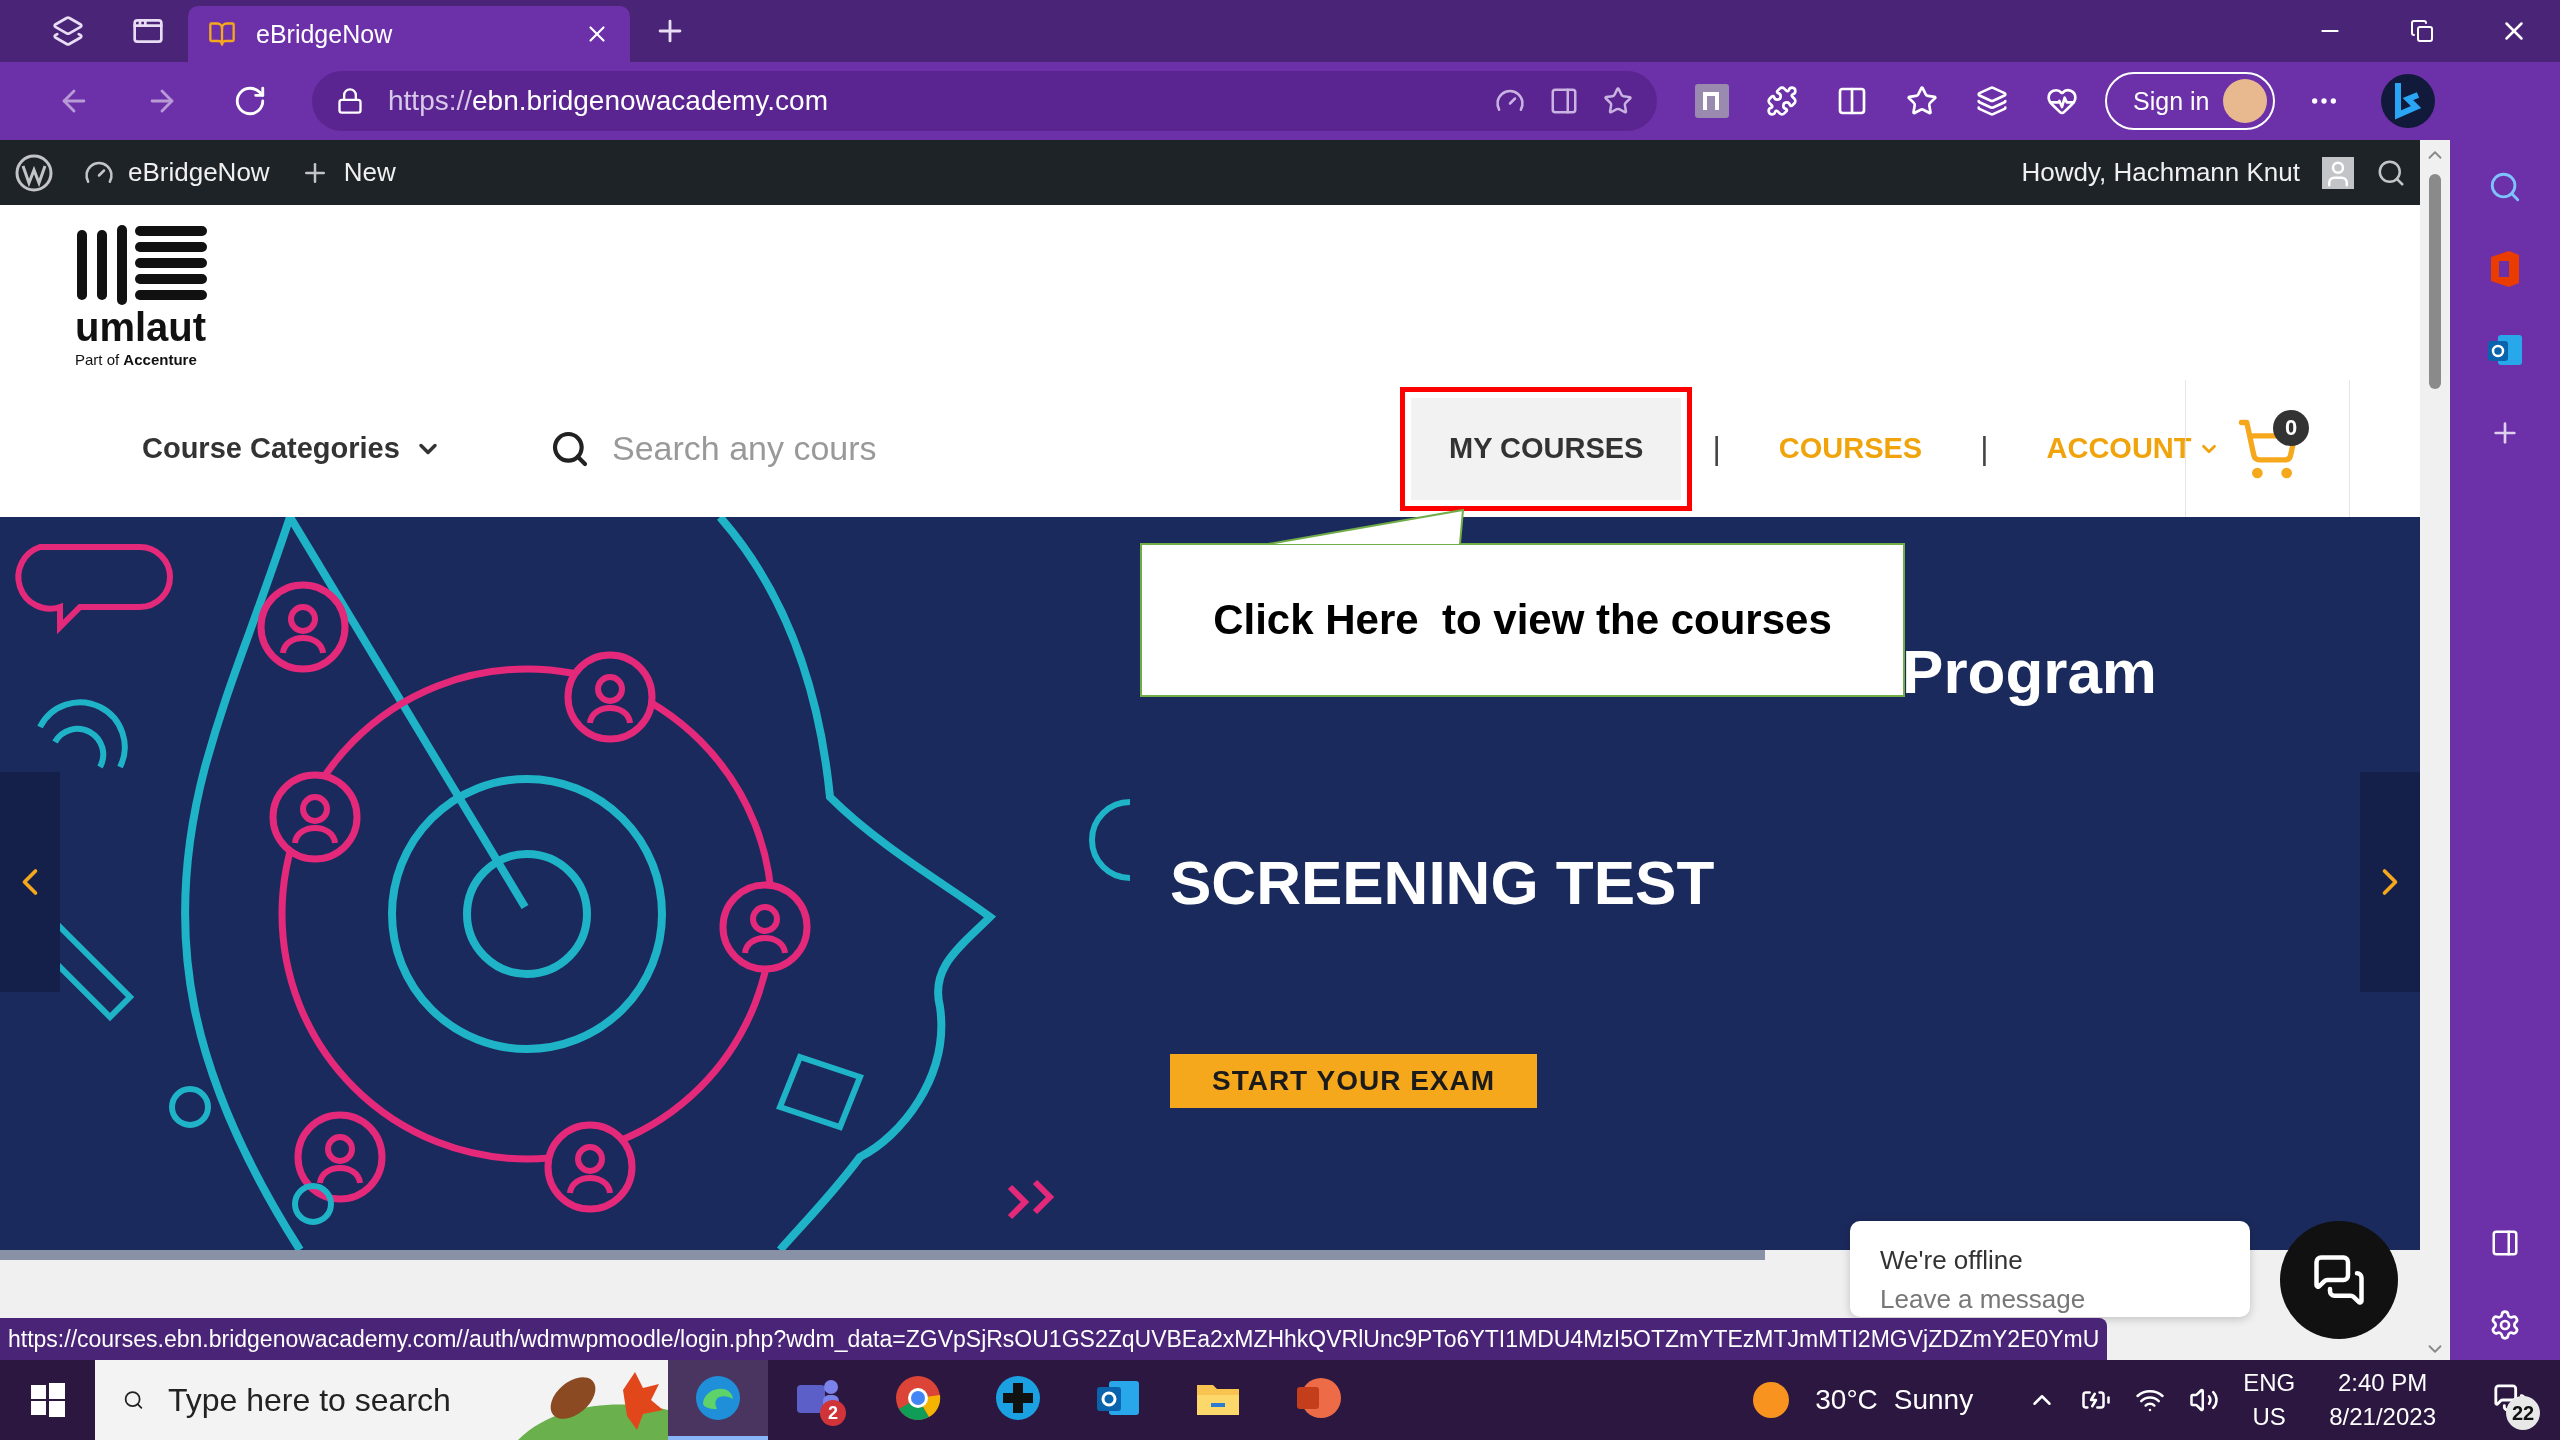 This screenshot has width=2560, height=1440. I want to click on weather-condition: Sunny, so click(1933, 1400).